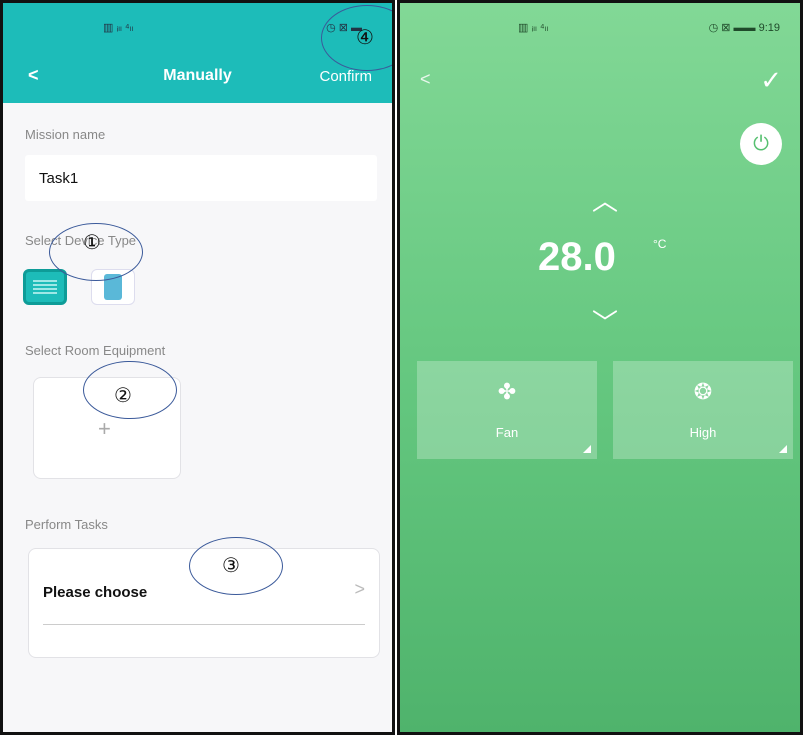 This screenshot has height=735, width=803. What do you see at coordinates (703, 432) in the screenshot?
I see `tile-label: High` at bounding box center [703, 432].